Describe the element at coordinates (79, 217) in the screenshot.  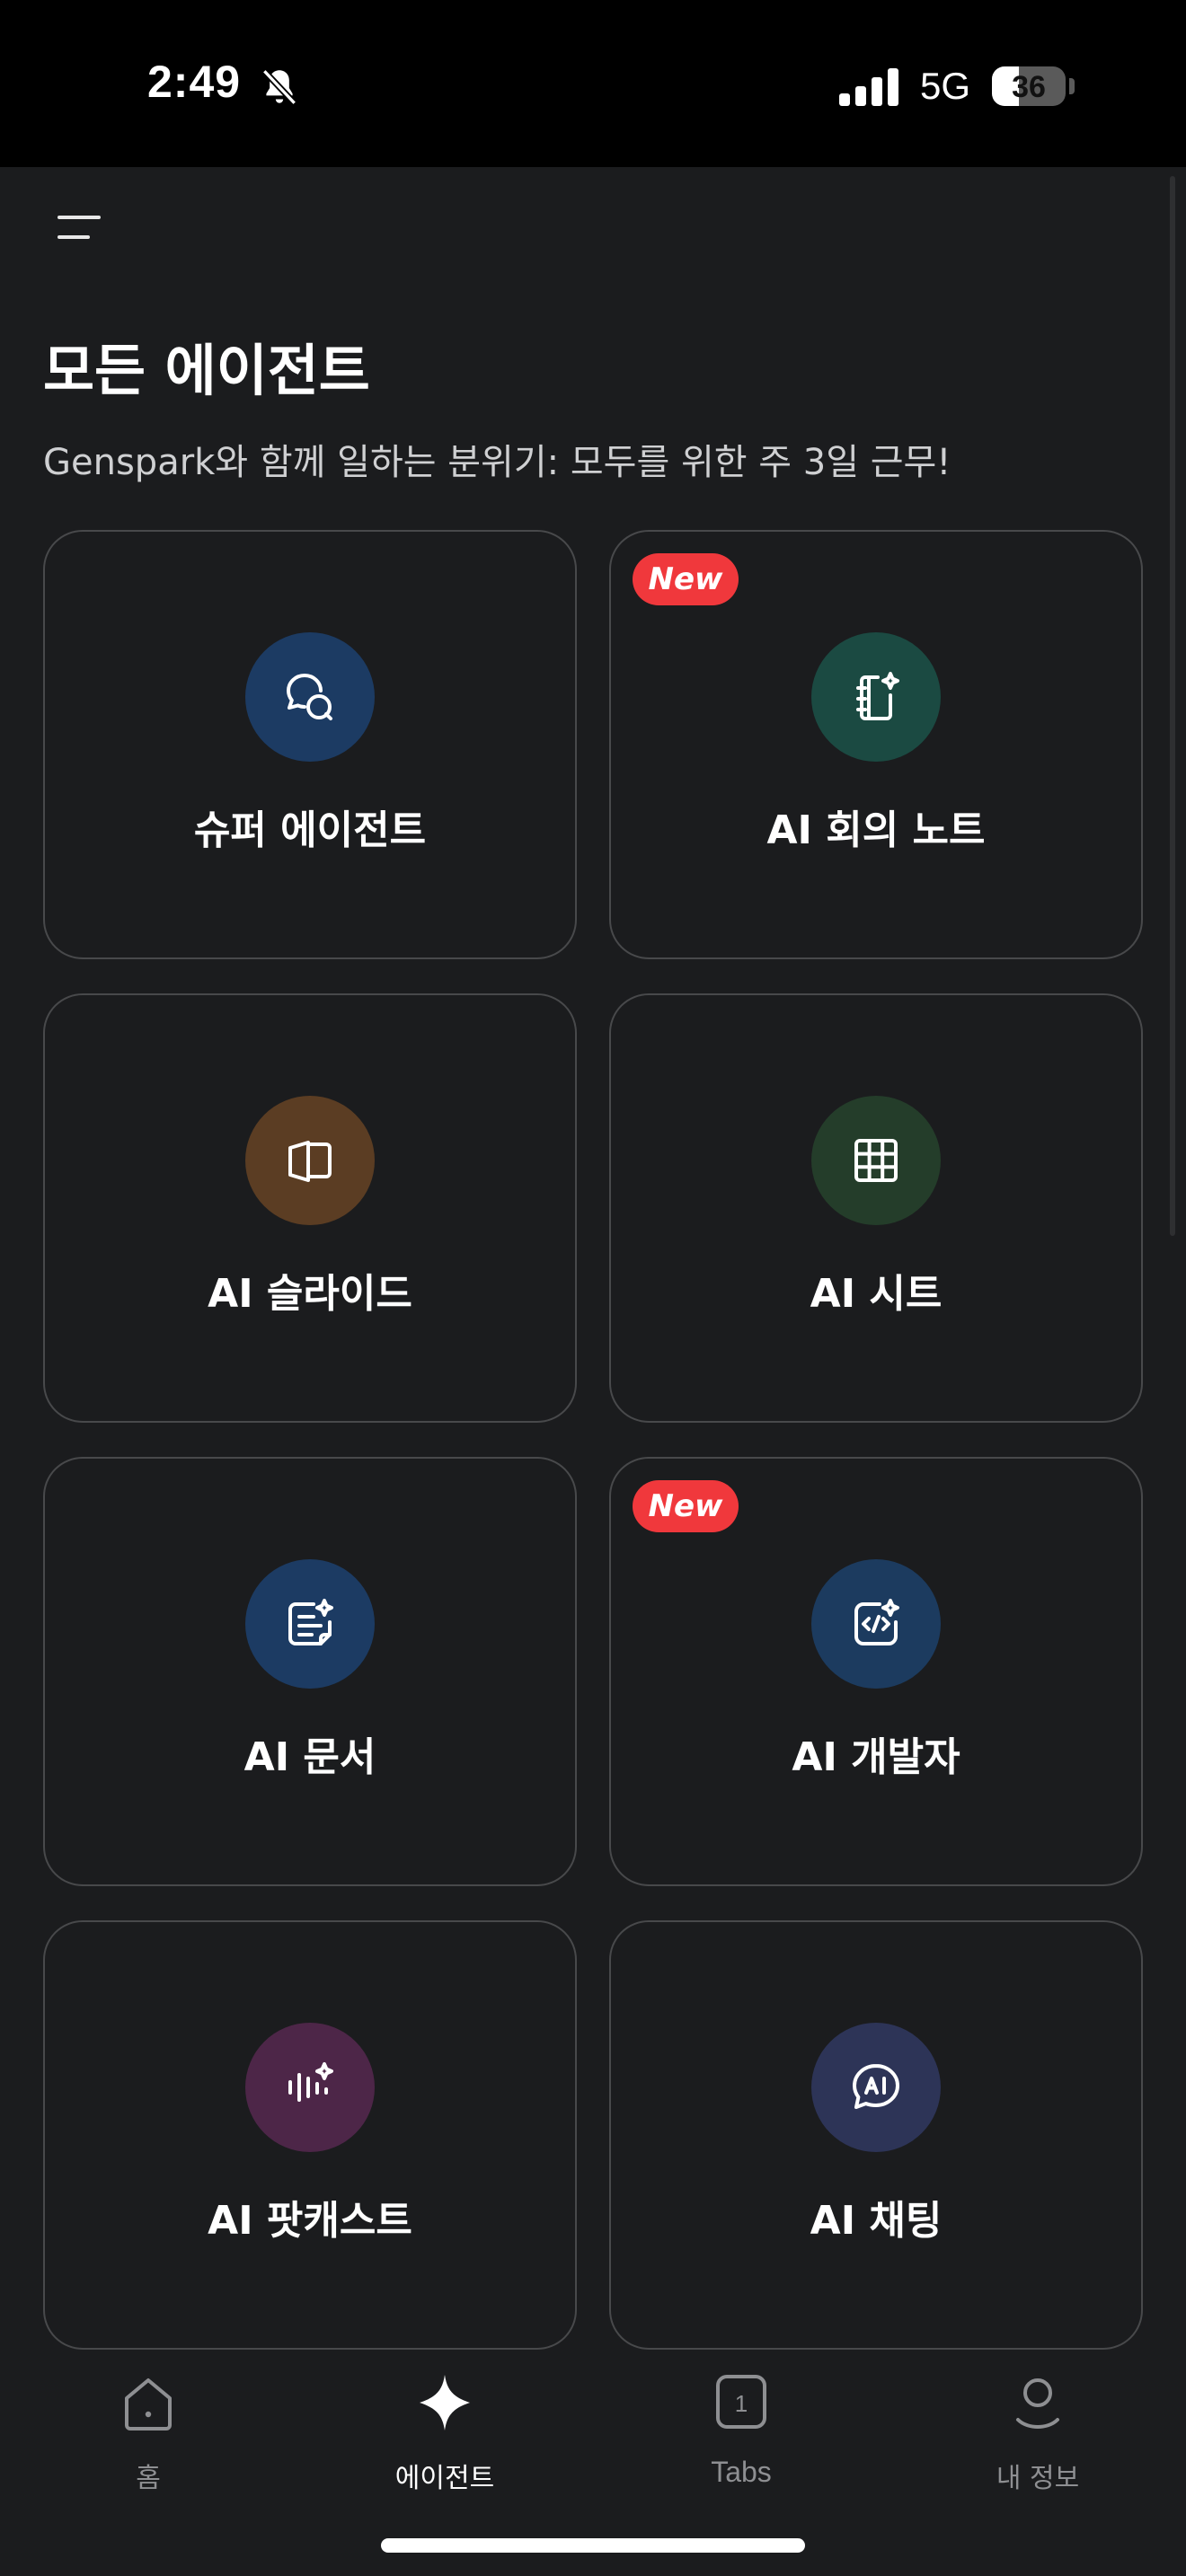
I see `menu-line-top` at that location.